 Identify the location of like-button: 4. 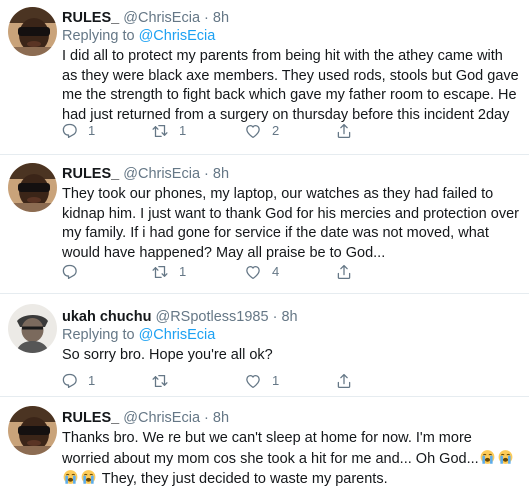
(261, 272).